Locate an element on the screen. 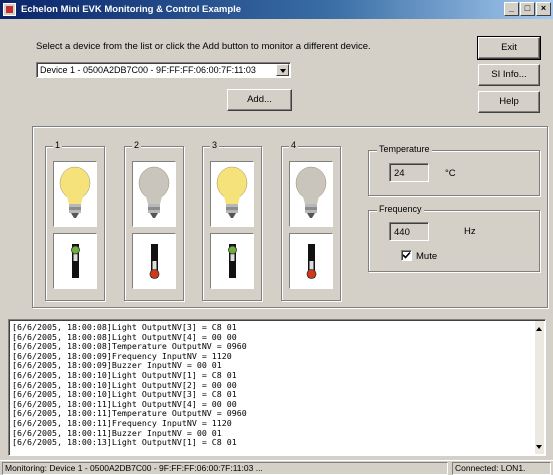 This screenshot has height=475, width=553. device-number: 1 is located at coordinates (58, 145).